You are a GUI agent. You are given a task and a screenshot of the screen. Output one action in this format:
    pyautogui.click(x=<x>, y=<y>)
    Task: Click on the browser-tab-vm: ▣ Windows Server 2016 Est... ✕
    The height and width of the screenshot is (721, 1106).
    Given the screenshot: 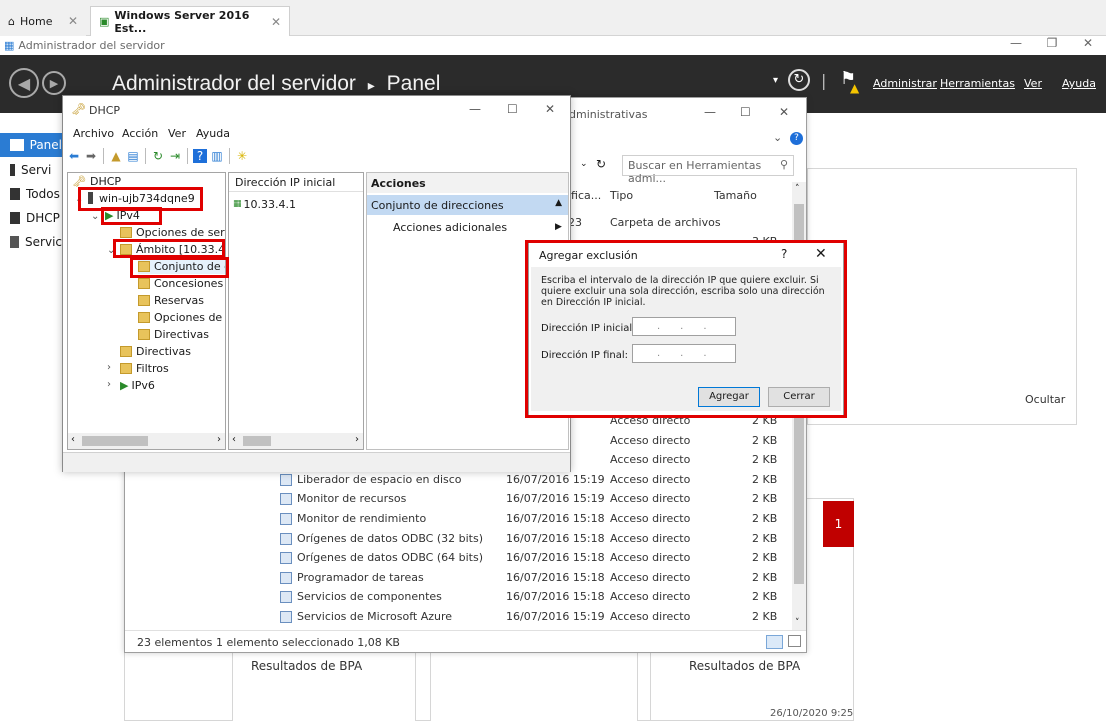 What is the action you would take?
    pyautogui.click(x=190, y=21)
    